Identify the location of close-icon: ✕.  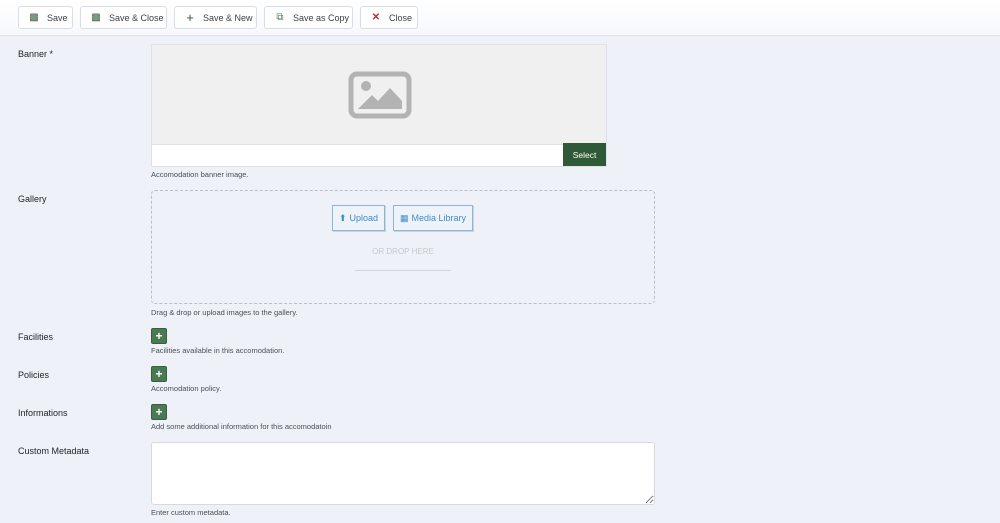
(376, 17).